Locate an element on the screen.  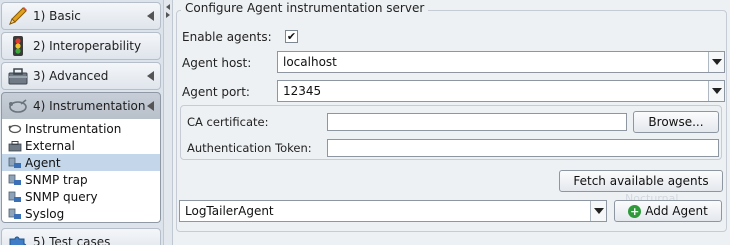
add-agent-label: Add Agent is located at coordinates (676, 211).